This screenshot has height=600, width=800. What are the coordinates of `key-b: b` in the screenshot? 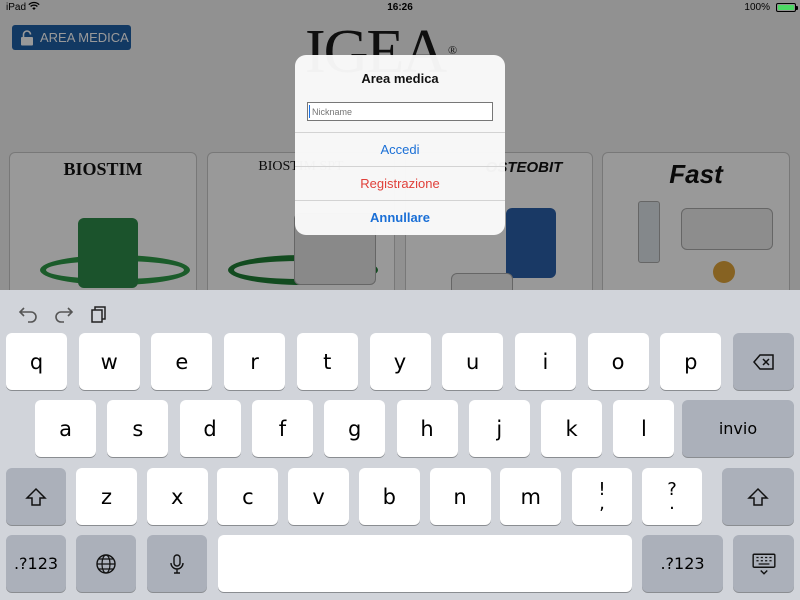 It's located at (389, 496).